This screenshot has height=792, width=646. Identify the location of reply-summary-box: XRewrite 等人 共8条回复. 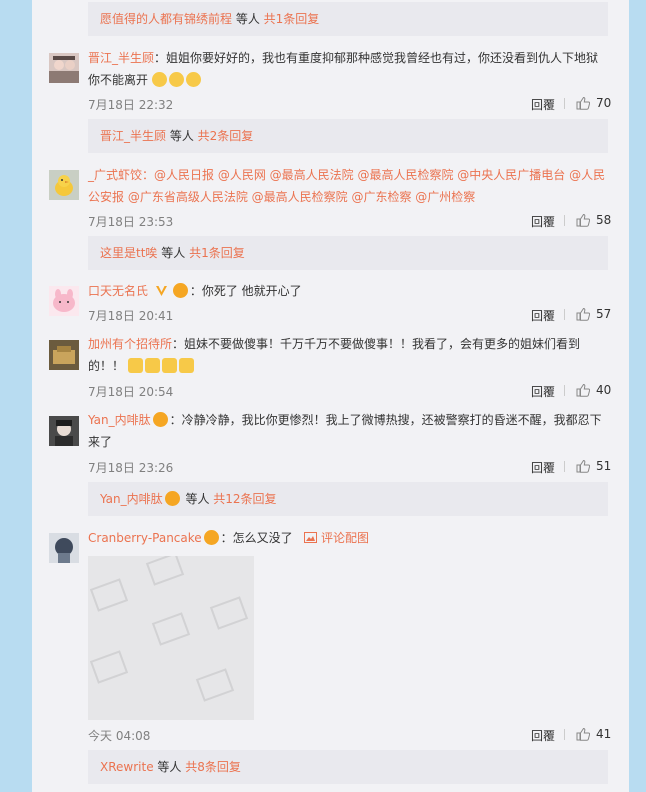
(348, 767).